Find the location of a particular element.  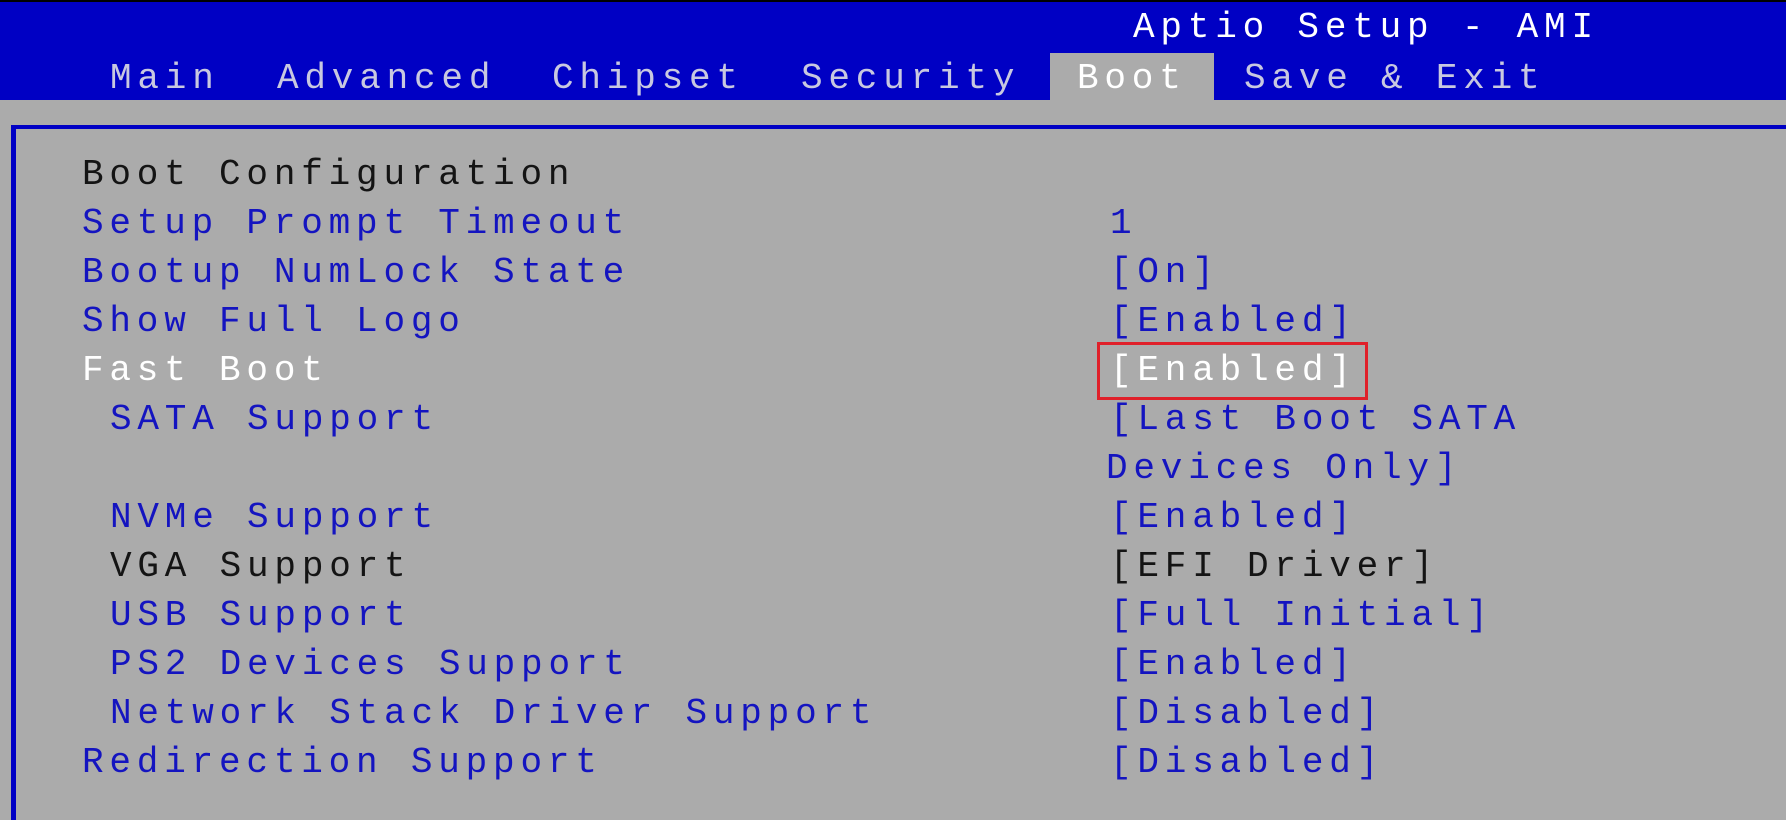

value-network-stack-driver-support: [Disabled] is located at coordinates (1247, 713).